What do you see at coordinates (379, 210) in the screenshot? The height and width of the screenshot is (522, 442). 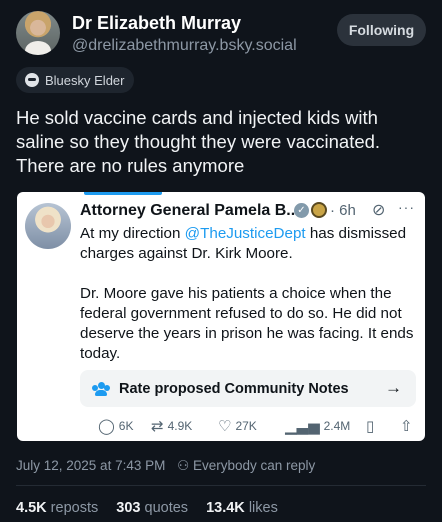 I see `grok-icon: ⊘` at bounding box center [379, 210].